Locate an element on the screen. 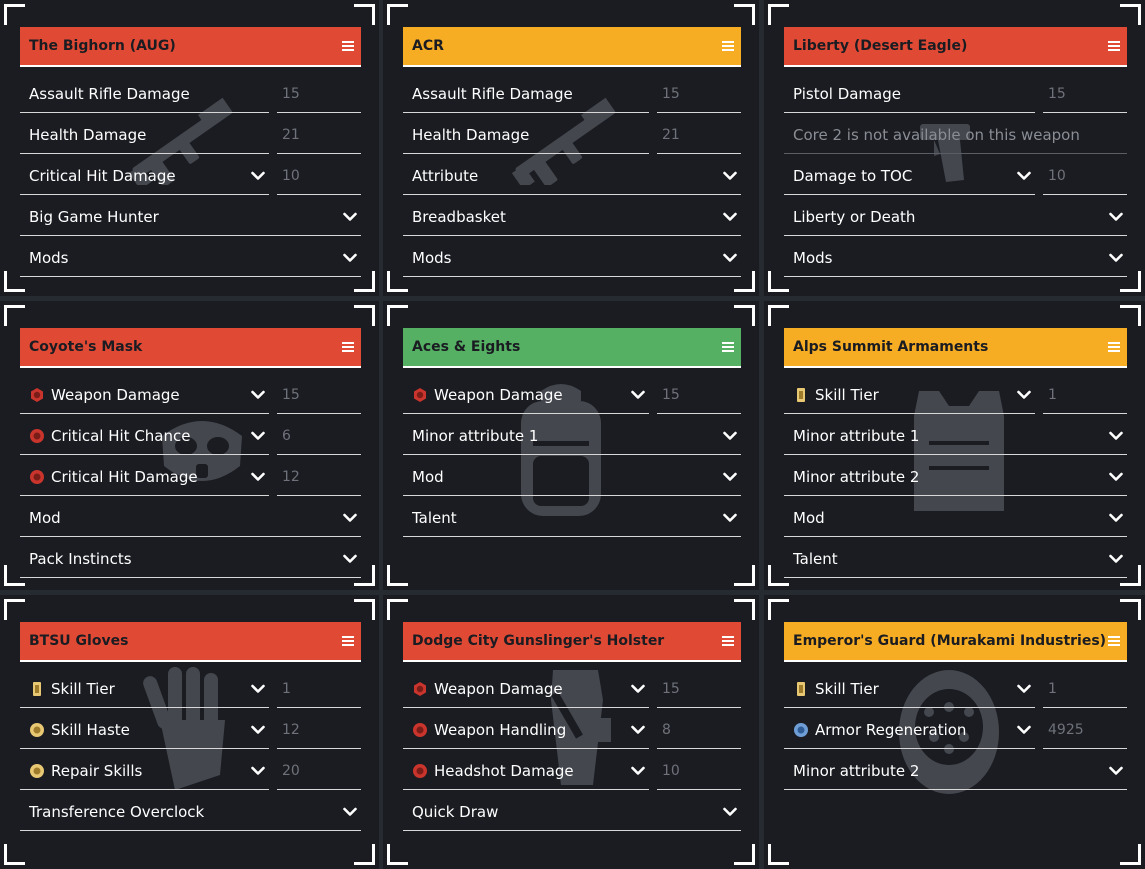 The height and width of the screenshot is (869, 1145). attribute-value-input: 6 is located at coordinates (319, 436).